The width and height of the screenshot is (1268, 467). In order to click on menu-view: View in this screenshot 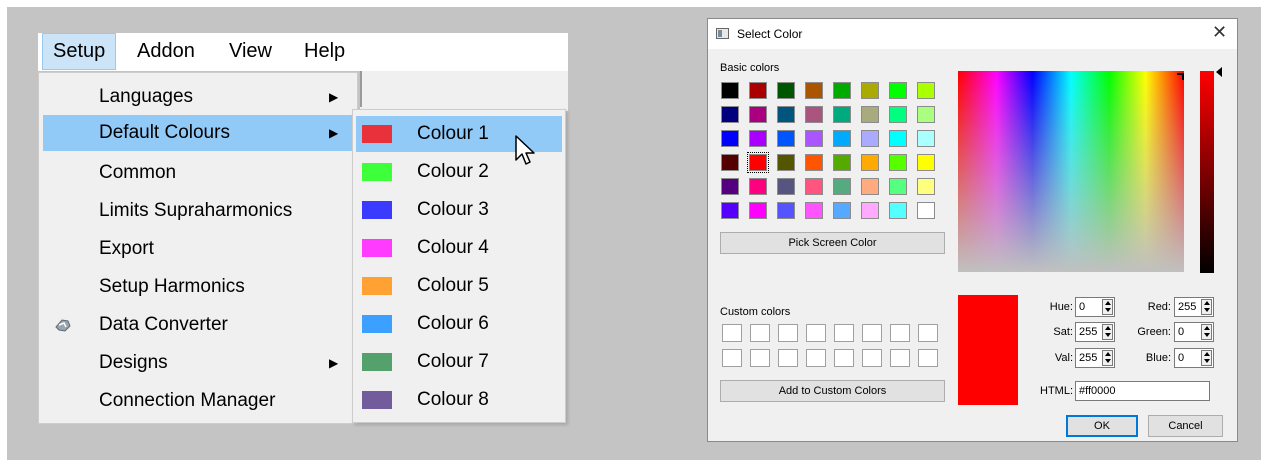, I will do `click(250, 51)`.